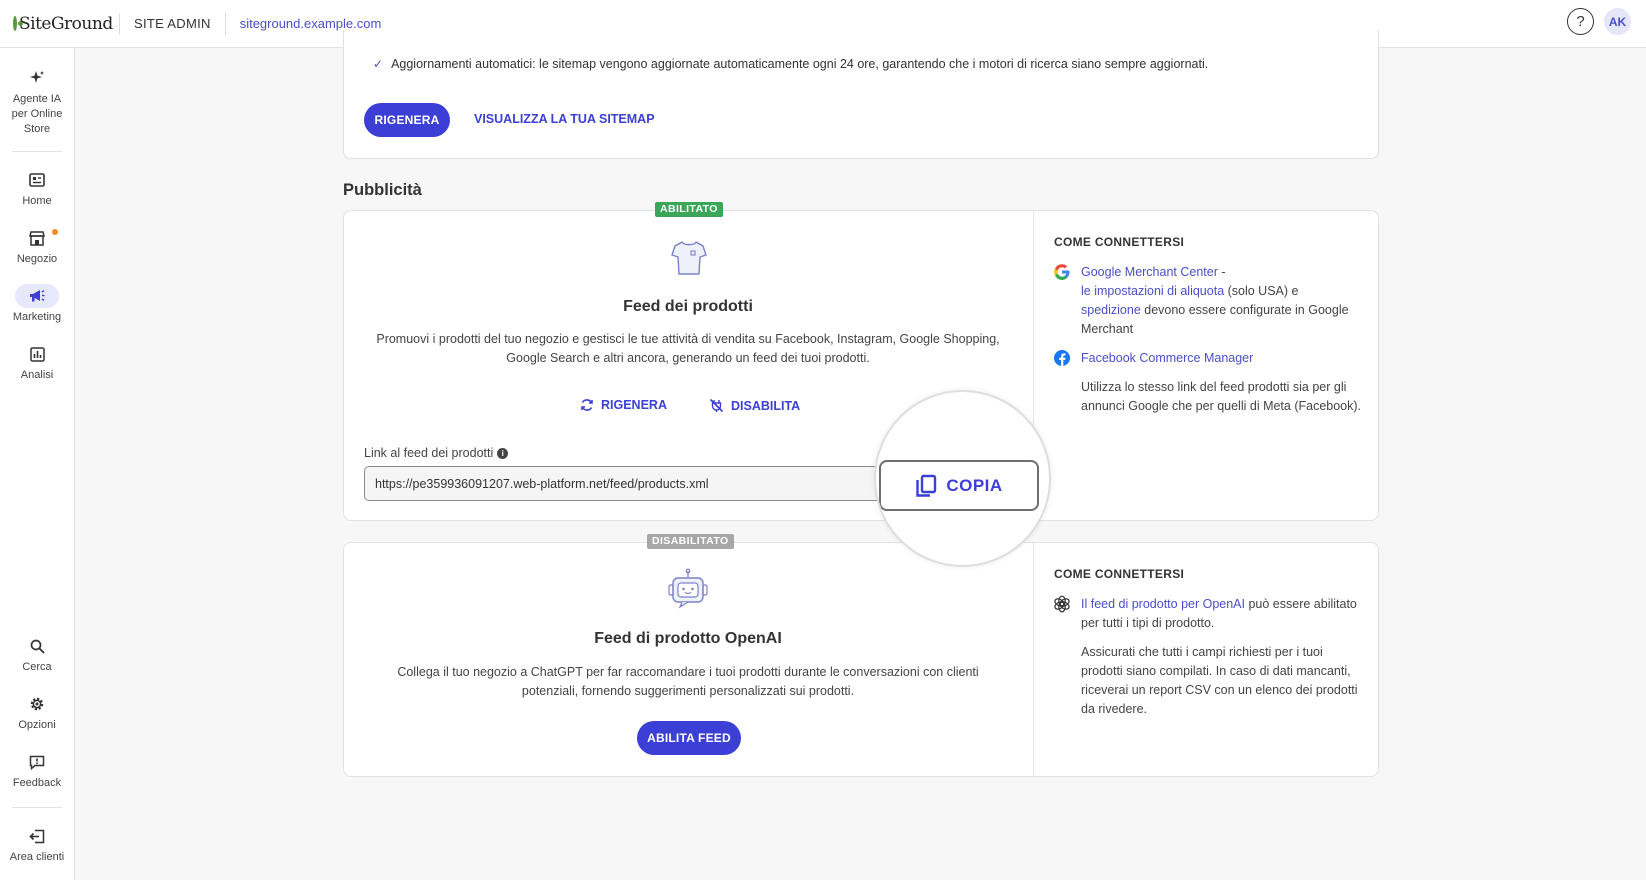 The height and width of the screenshot is (880, 1646). I want to click on copy-label: COPIA, so click(974, 485).